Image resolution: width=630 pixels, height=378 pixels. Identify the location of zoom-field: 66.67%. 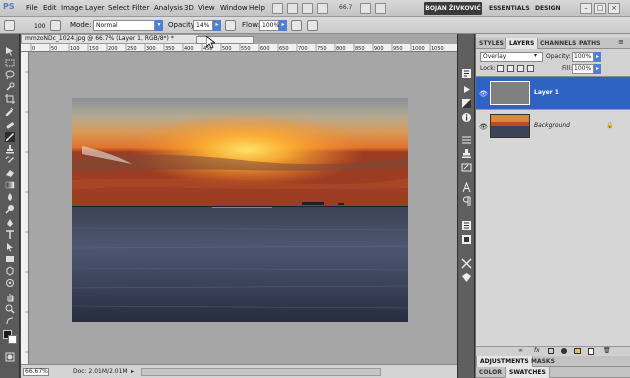
(36, 372).